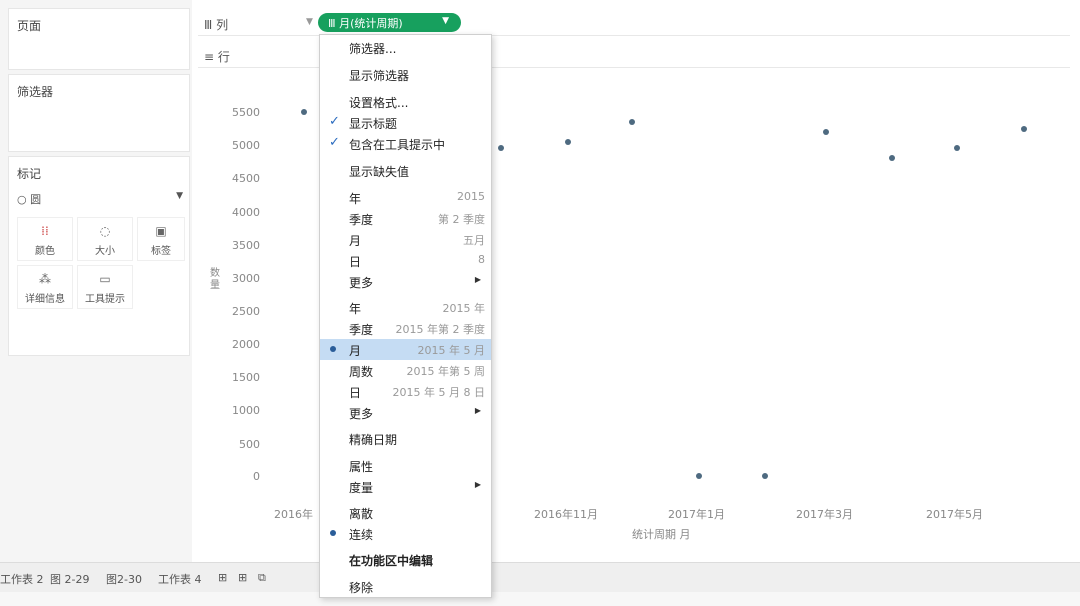 Image resolution: width=1080 pixels, height=606 pixels. I want to click on new-story-icon: ⧉, so click(262, 578).